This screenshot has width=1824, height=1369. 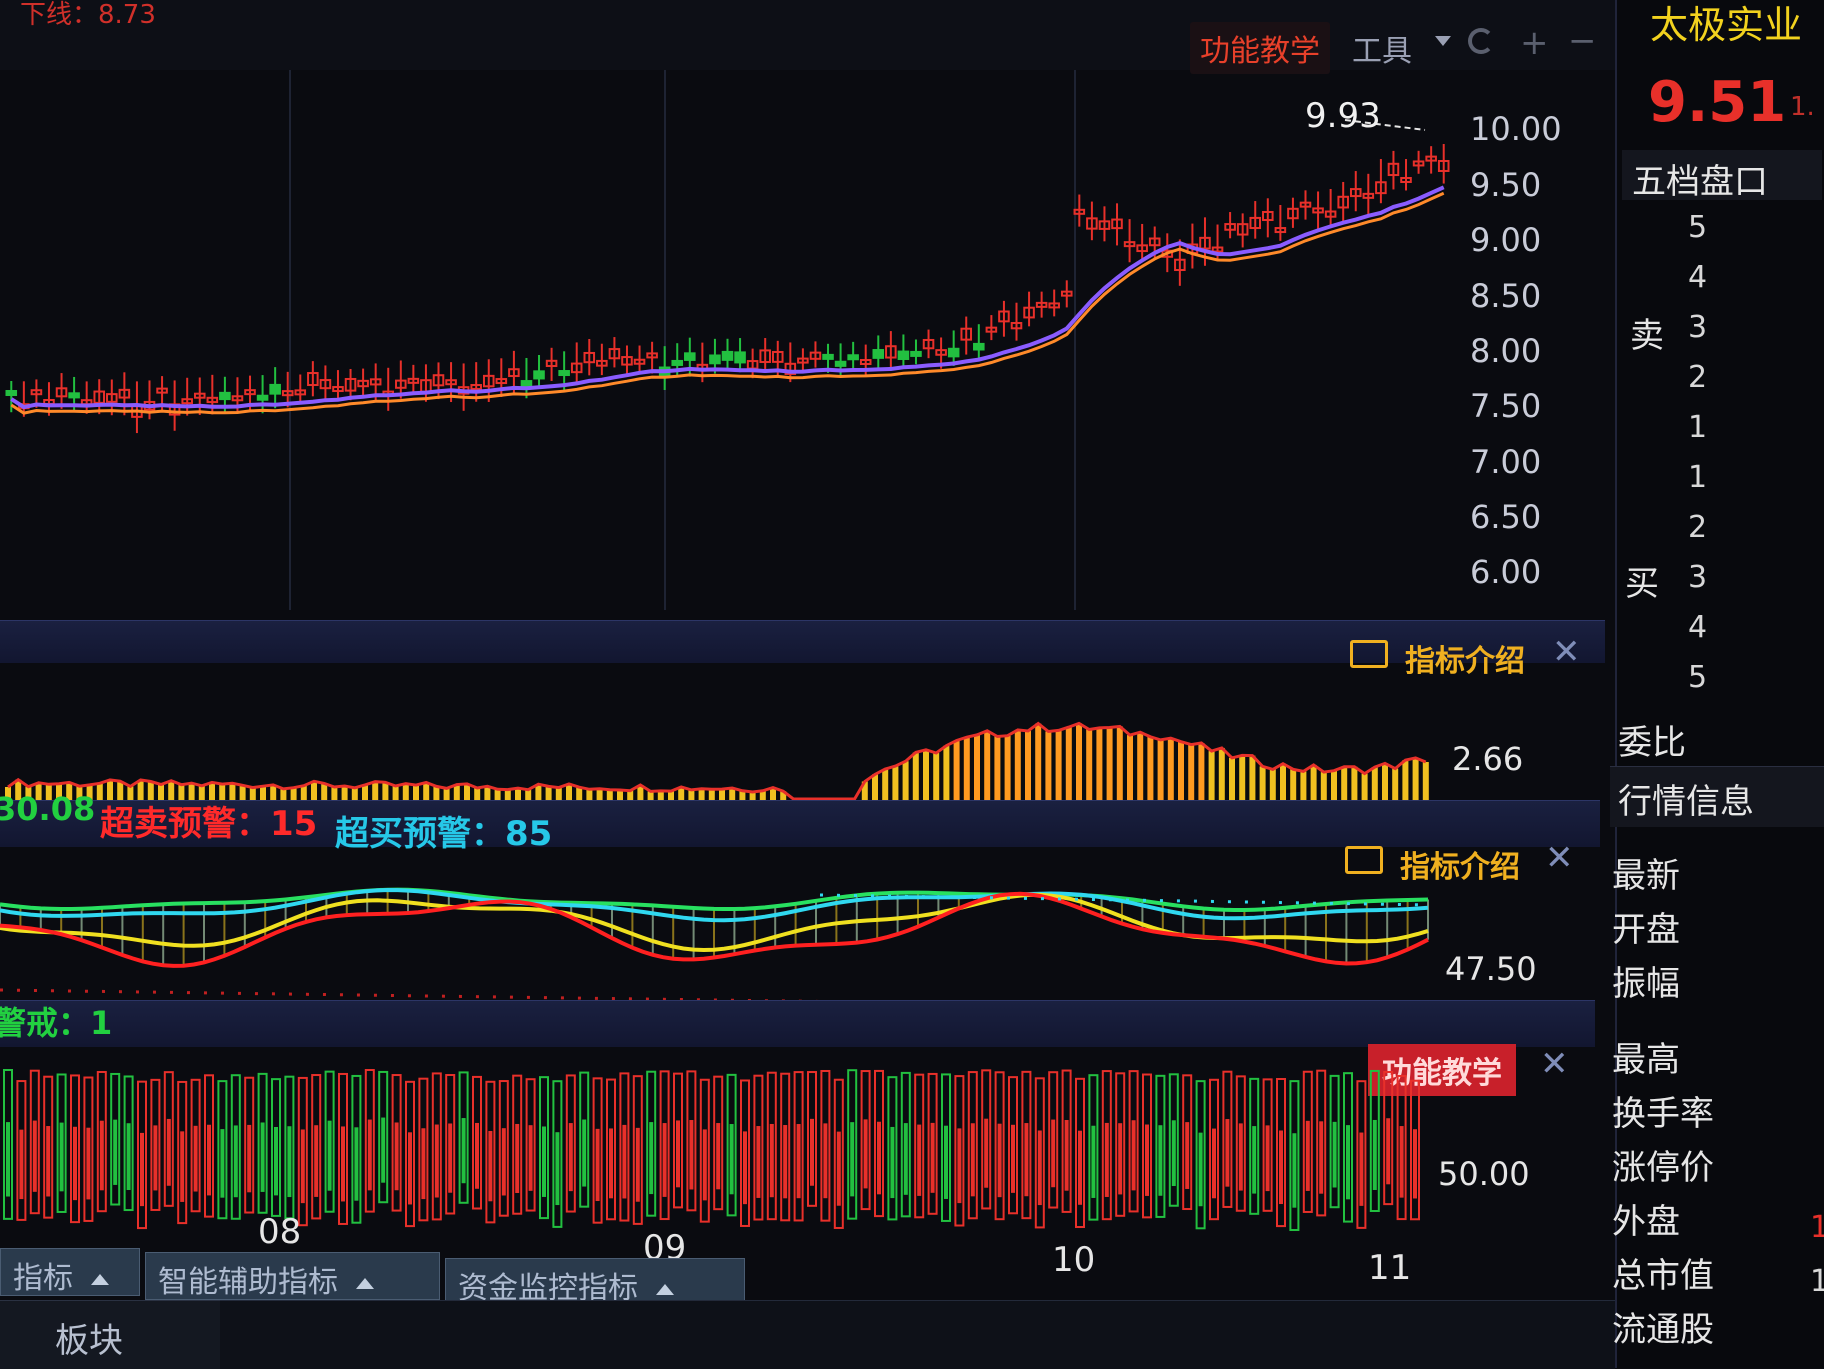 I want to click on board-tab-label: 板块, so click(x=89, y=1341).